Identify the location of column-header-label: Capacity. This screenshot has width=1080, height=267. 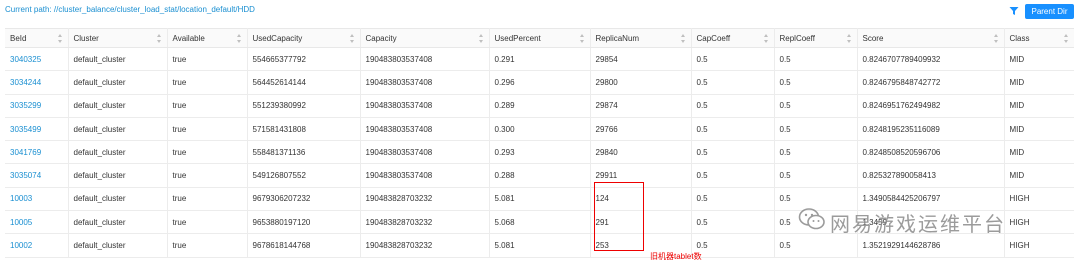
(381, 38).